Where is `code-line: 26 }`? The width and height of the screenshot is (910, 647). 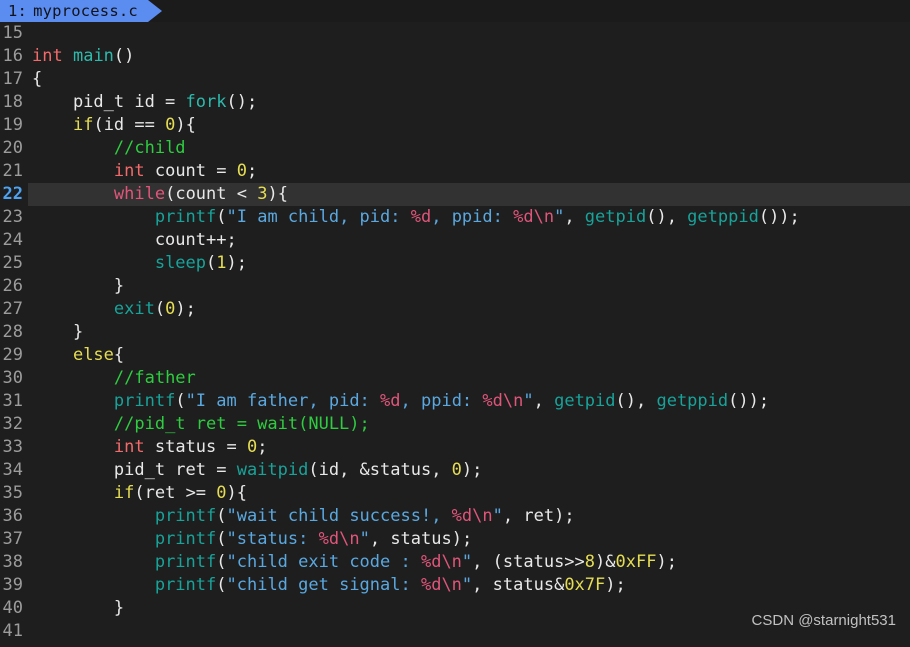 code-line: 26 } is located at coordinates (455, 286).